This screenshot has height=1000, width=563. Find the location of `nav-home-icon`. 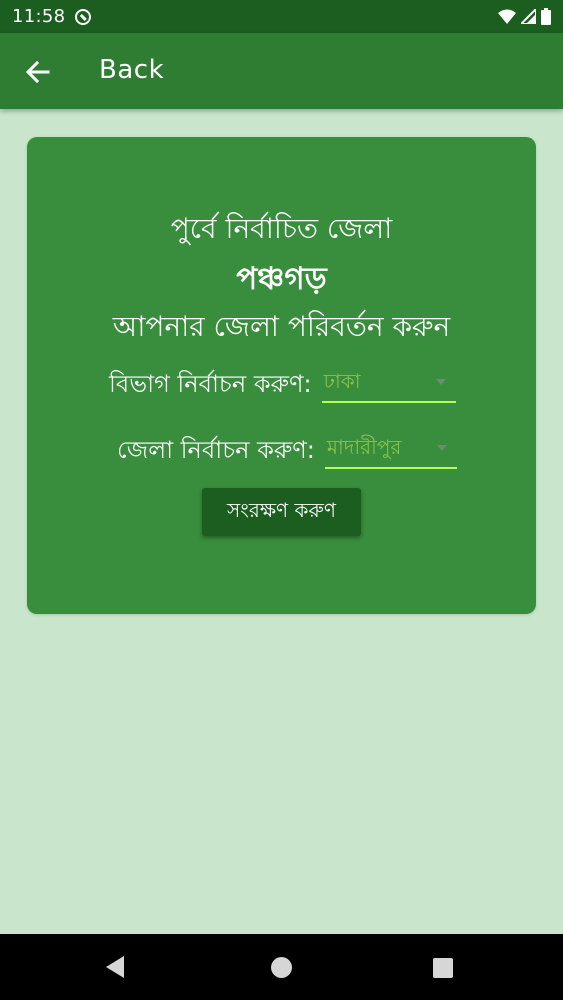

nav-home-icon is located at coordinates (281, 967).